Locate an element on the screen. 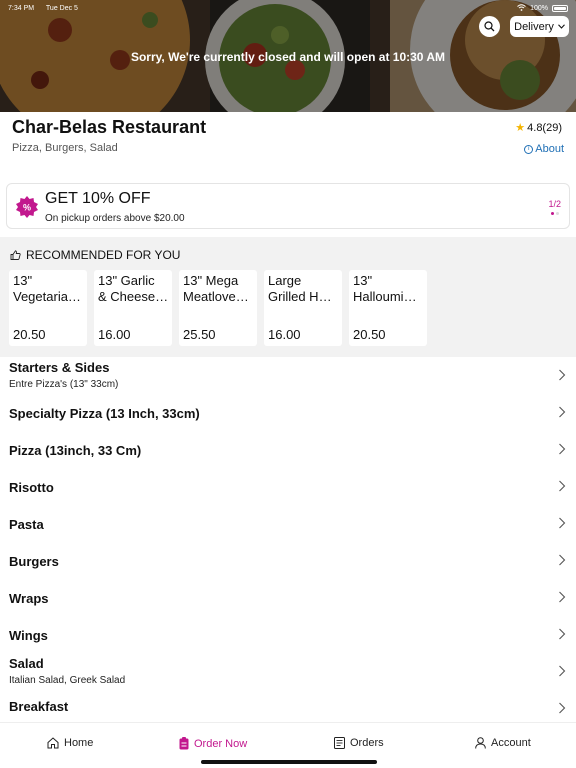 The height and width of the screenshot is (768, 576). category-burgers: Burgers is located at coordinates (288, 560).